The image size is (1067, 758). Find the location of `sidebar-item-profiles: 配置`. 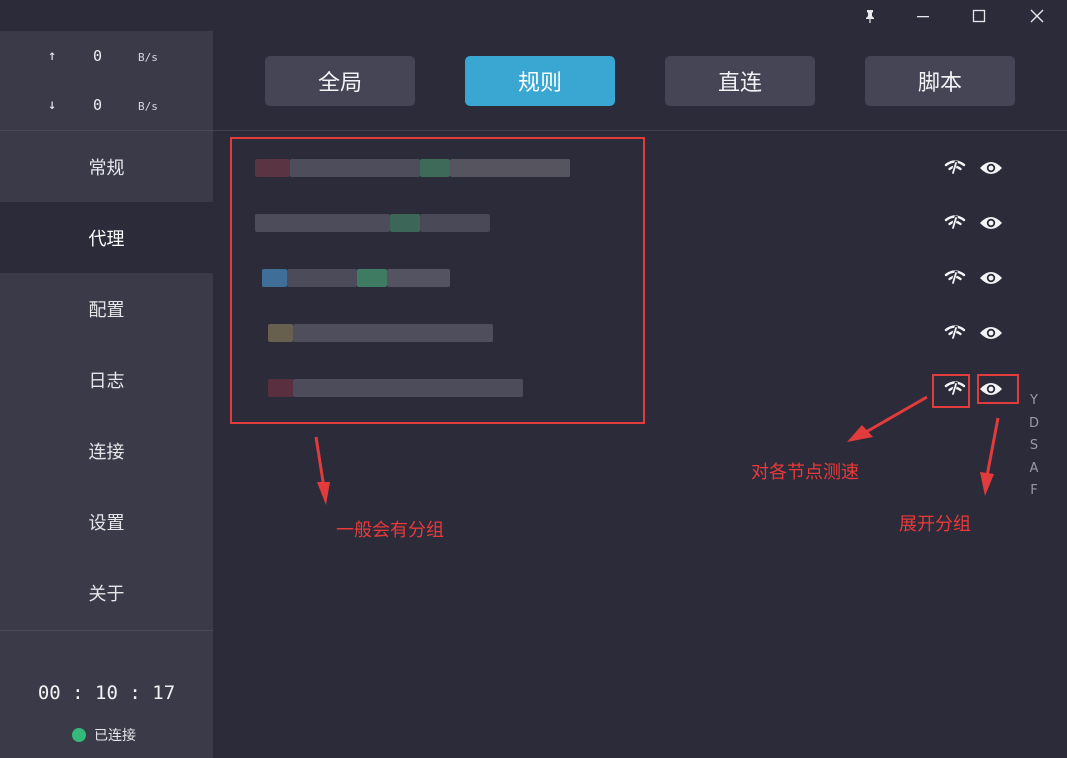

sidebar-item-profiles: 配置 is located at coordinates (106, 308).